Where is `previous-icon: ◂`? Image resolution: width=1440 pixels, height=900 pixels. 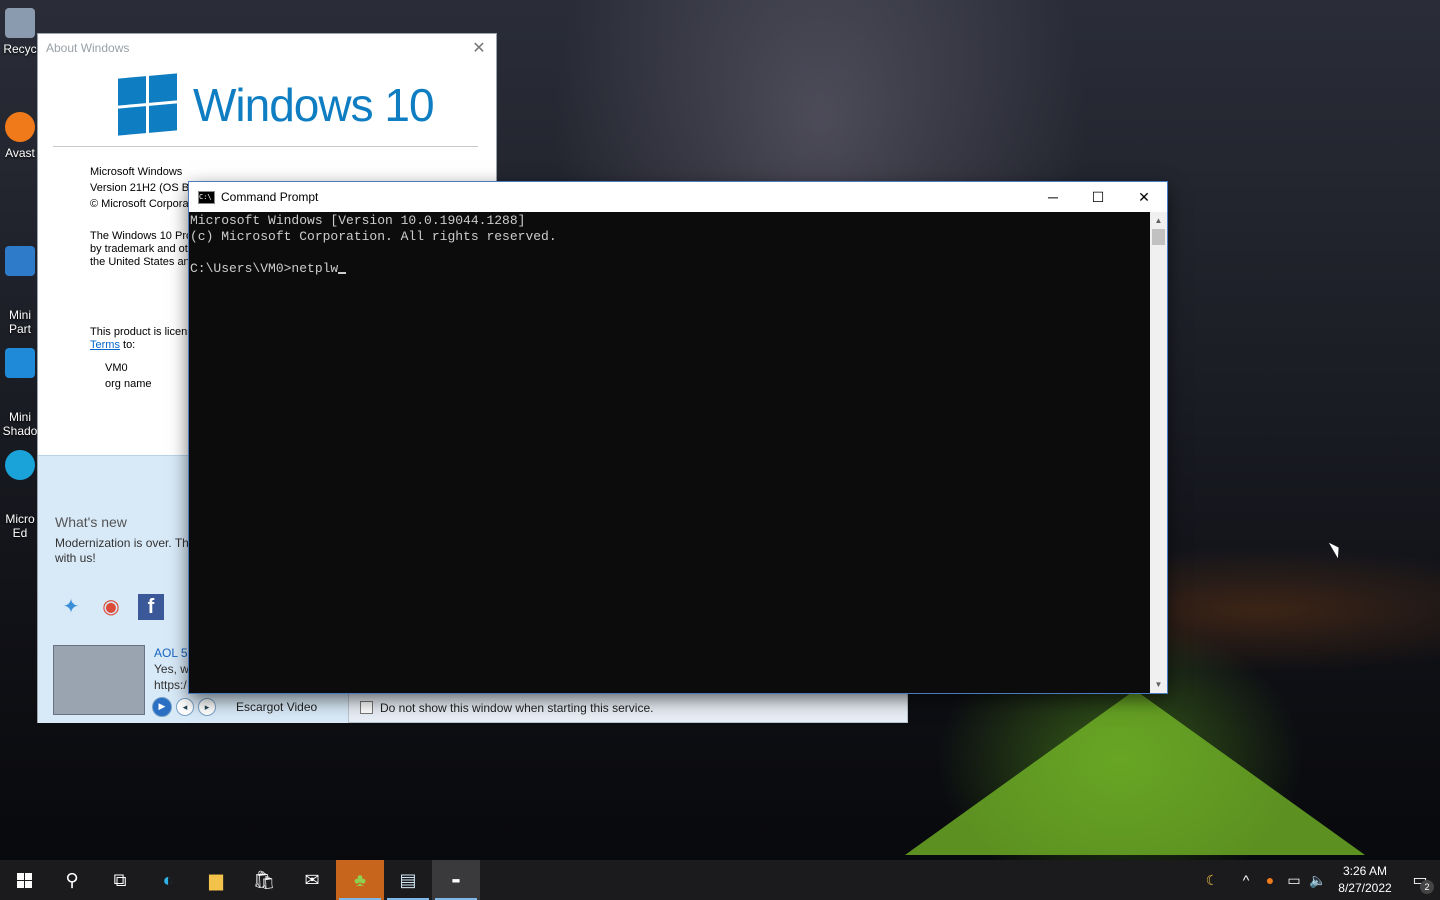
previous-icon: ◂ is located at coordinates (185, 707).